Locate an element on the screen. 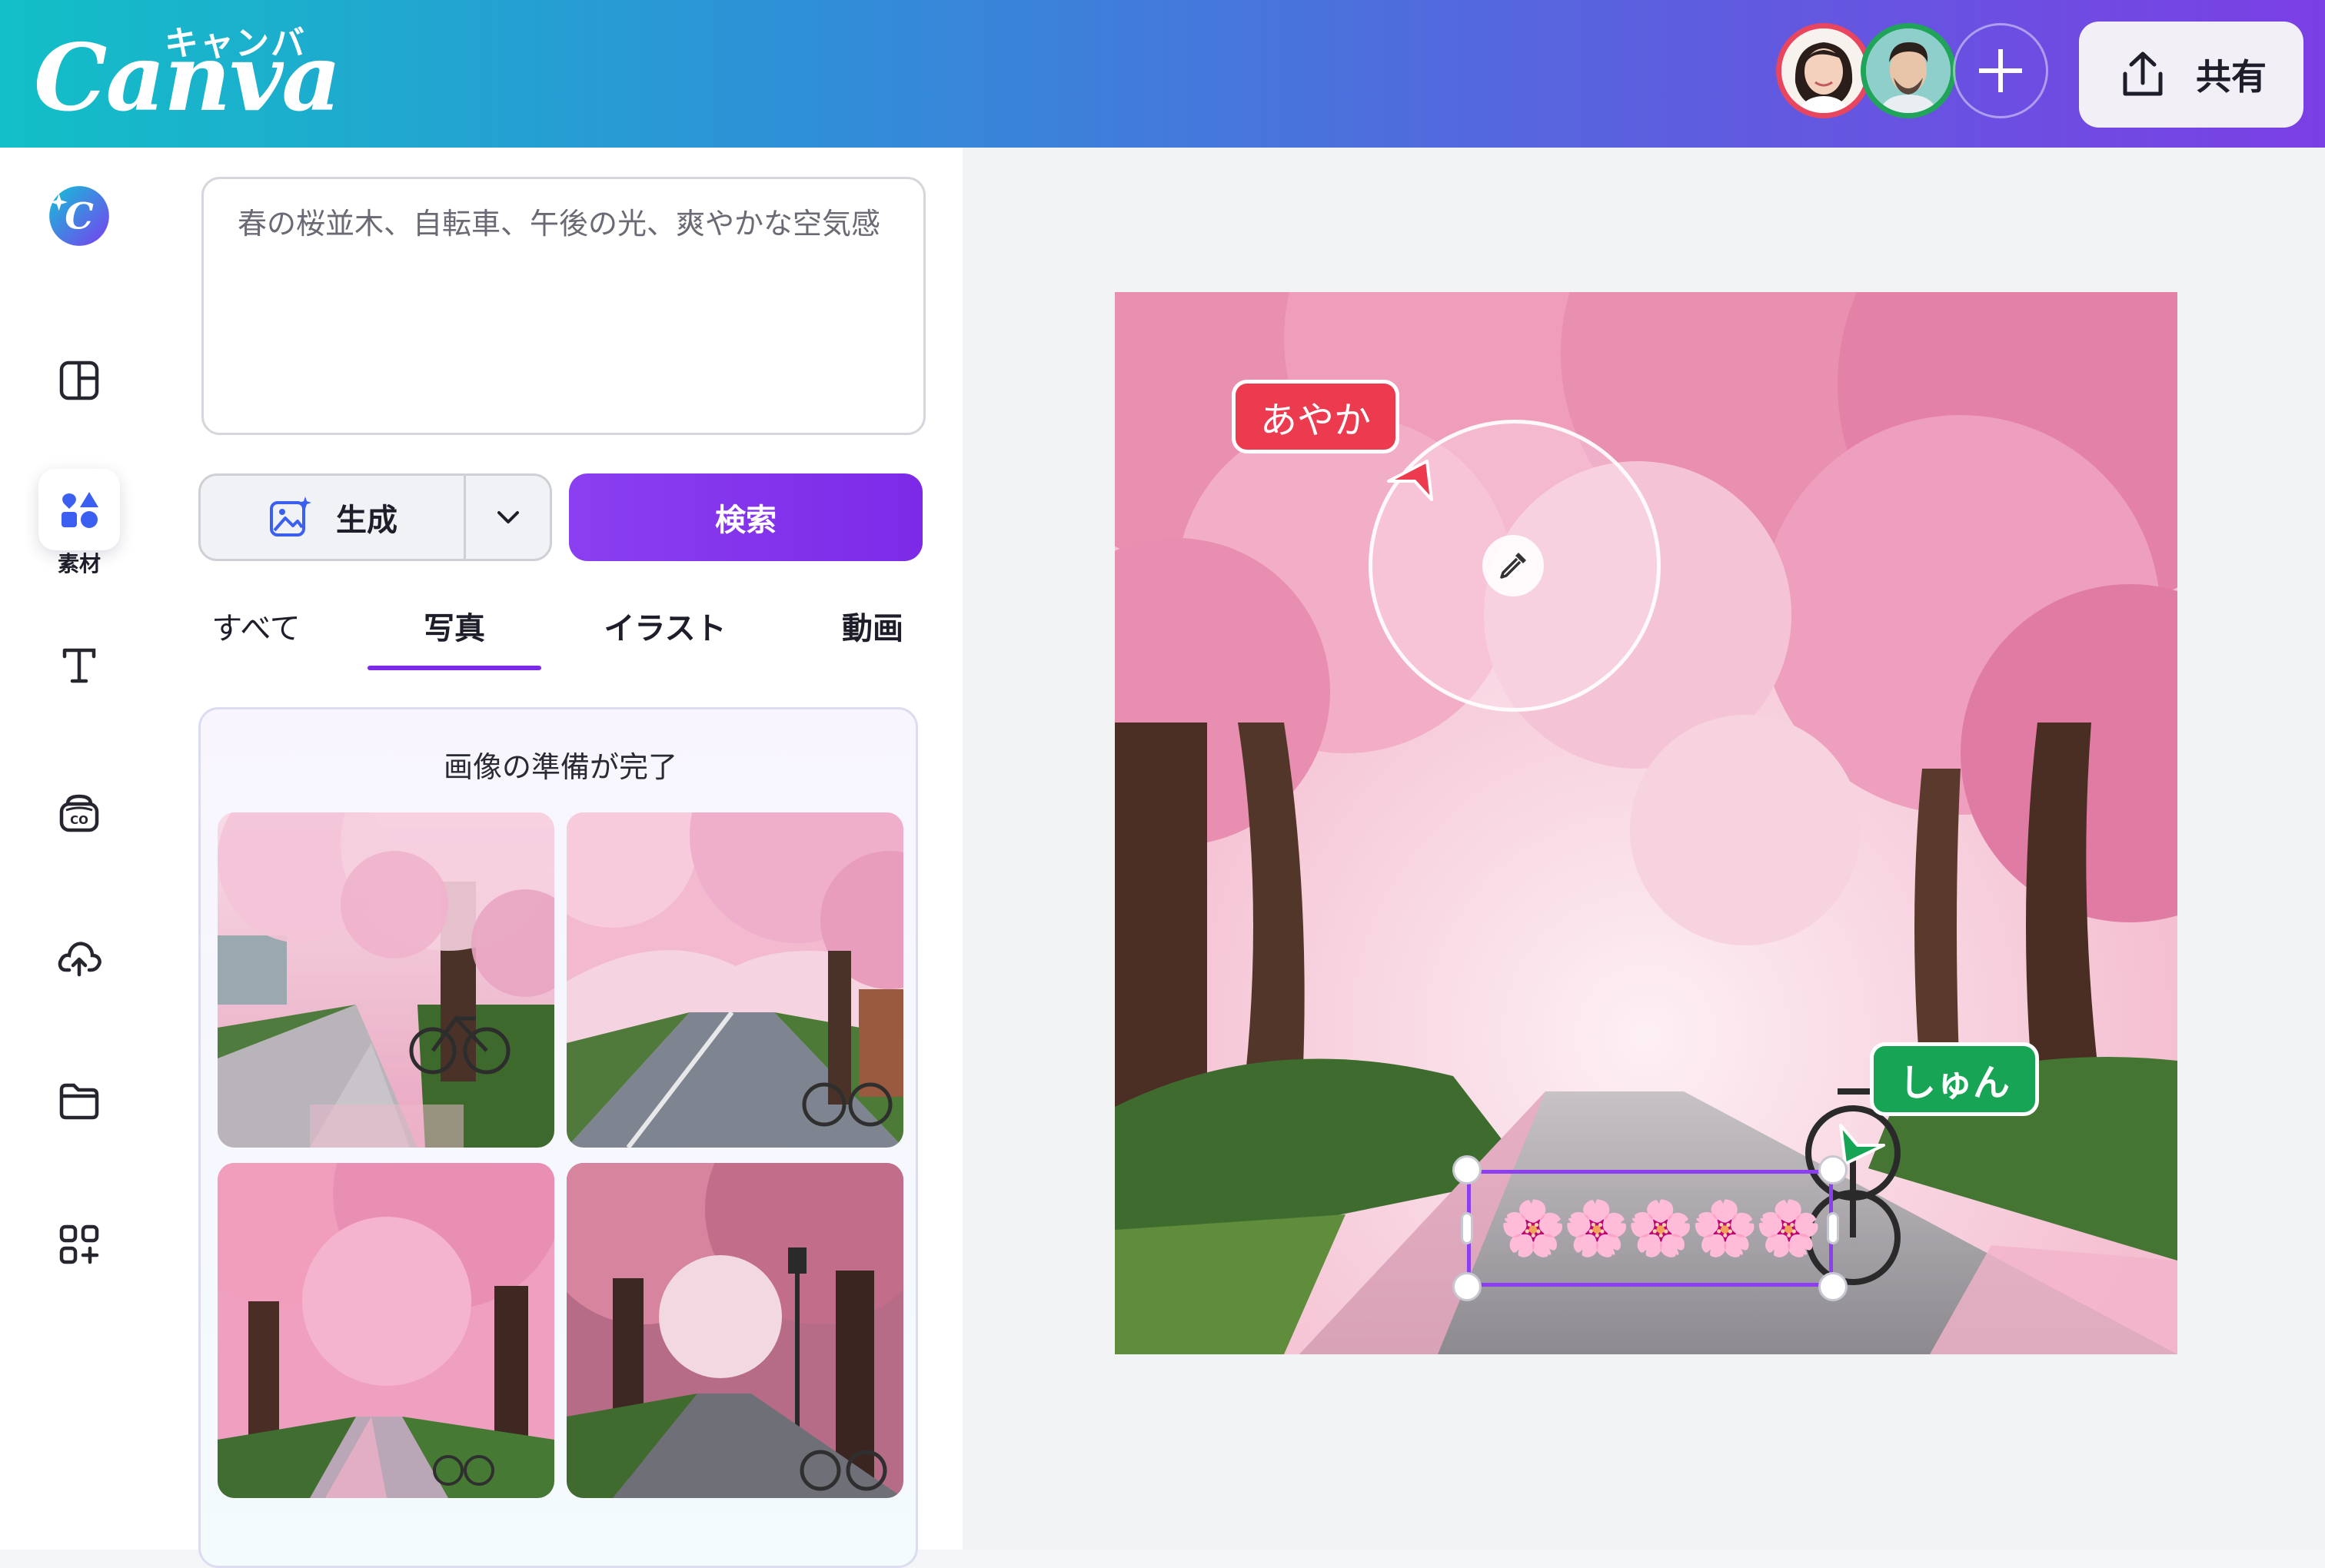 Image resolution: width=2325 pixels, height=1568 pixels. share-upload-icon is located at coordinates (2143, 73).